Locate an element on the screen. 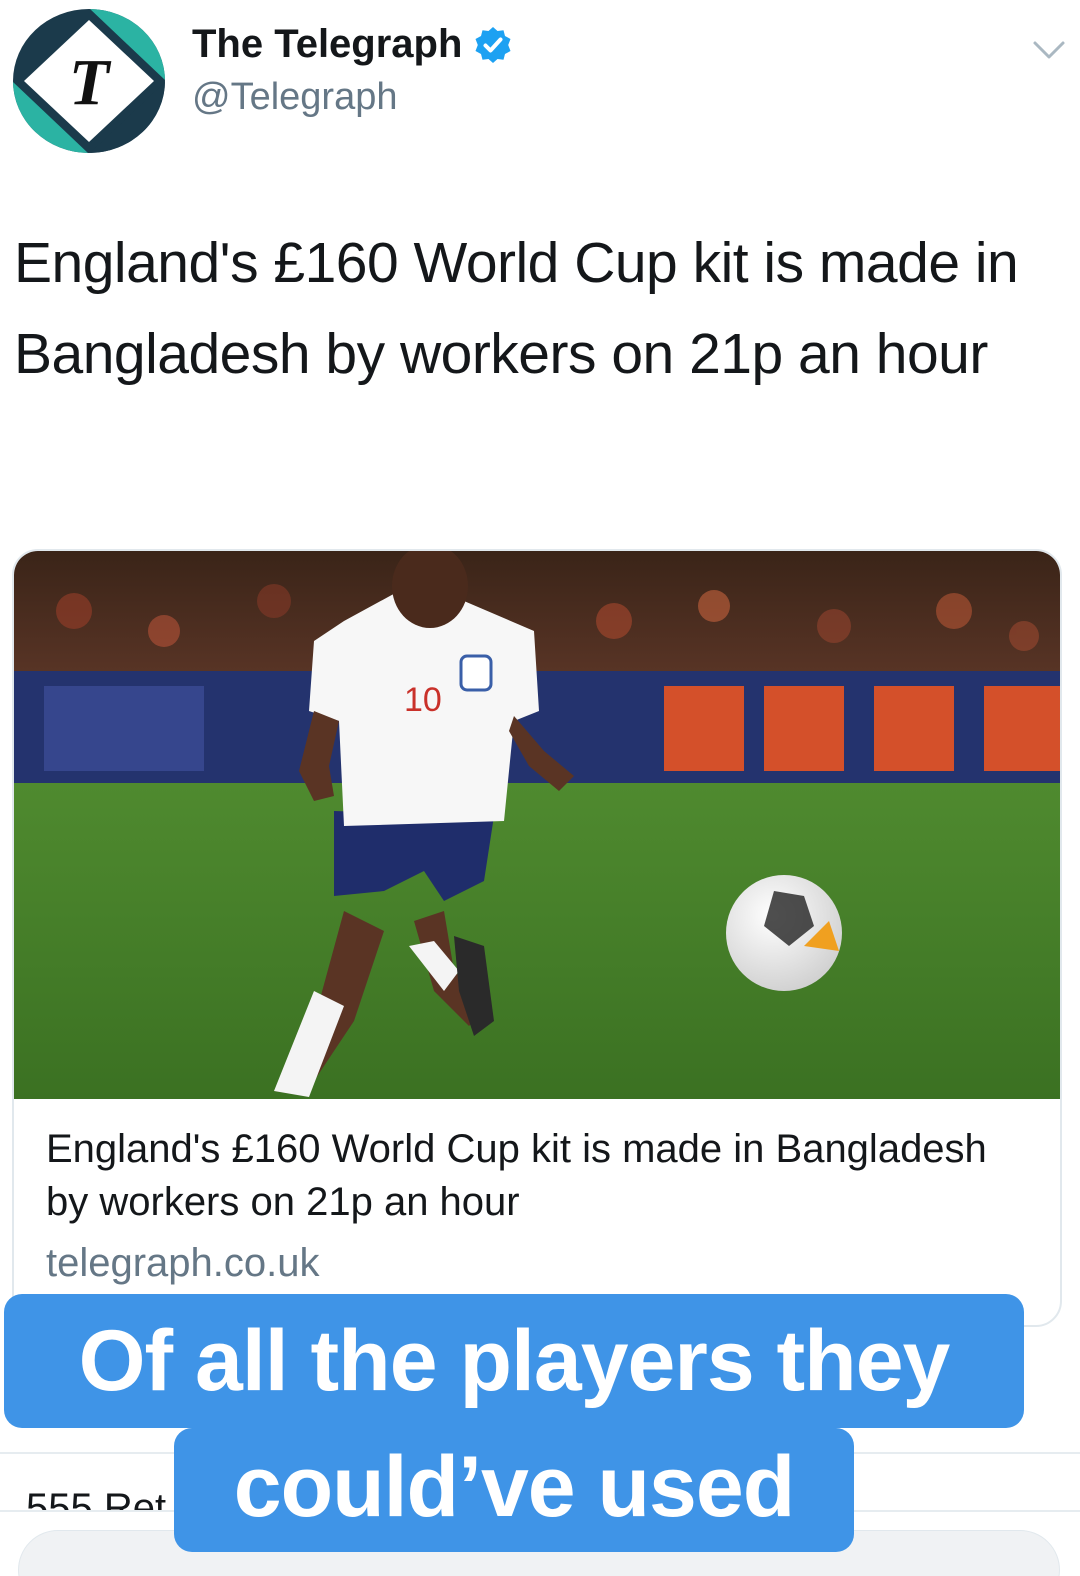 This screenshot has height=1576, width=1080. logo-letter: T is located at coordinates (90, 82).